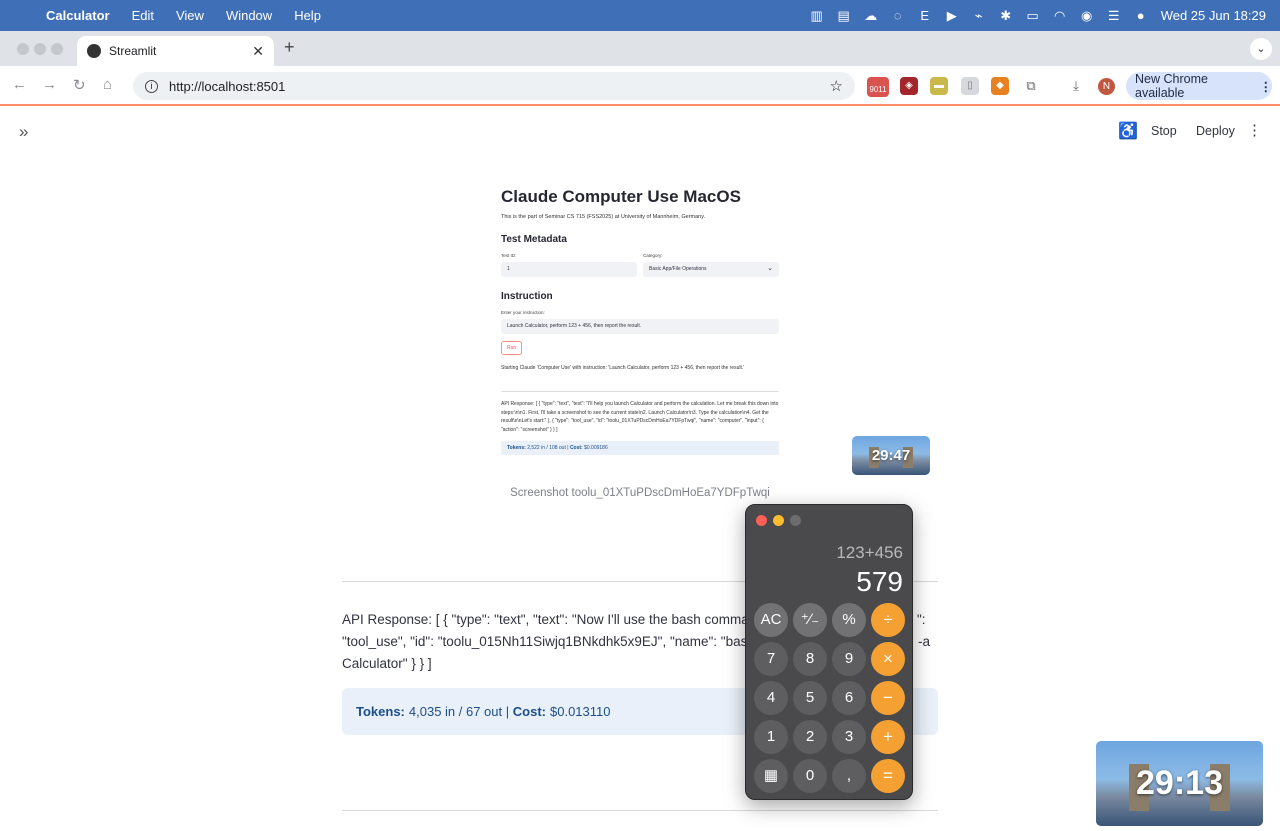 The image size is (1280, 831). I want to click on calc-key-subtract: −, so click(888, 698).